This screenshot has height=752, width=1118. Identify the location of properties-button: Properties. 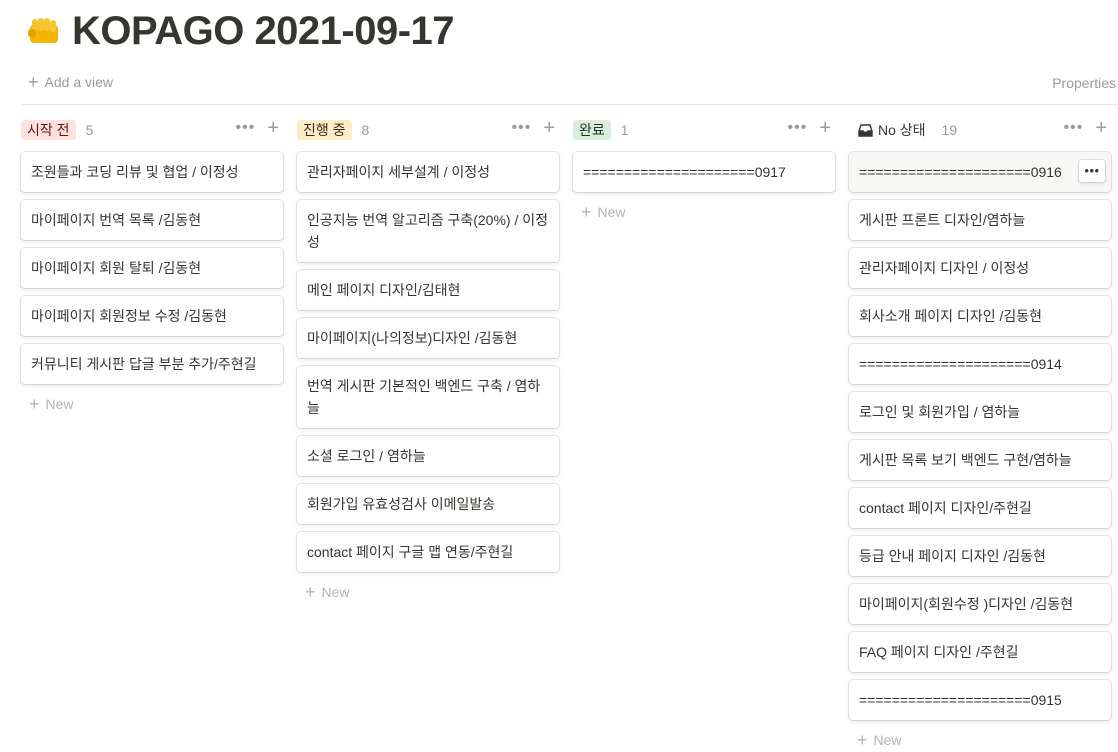
(1084, 83).